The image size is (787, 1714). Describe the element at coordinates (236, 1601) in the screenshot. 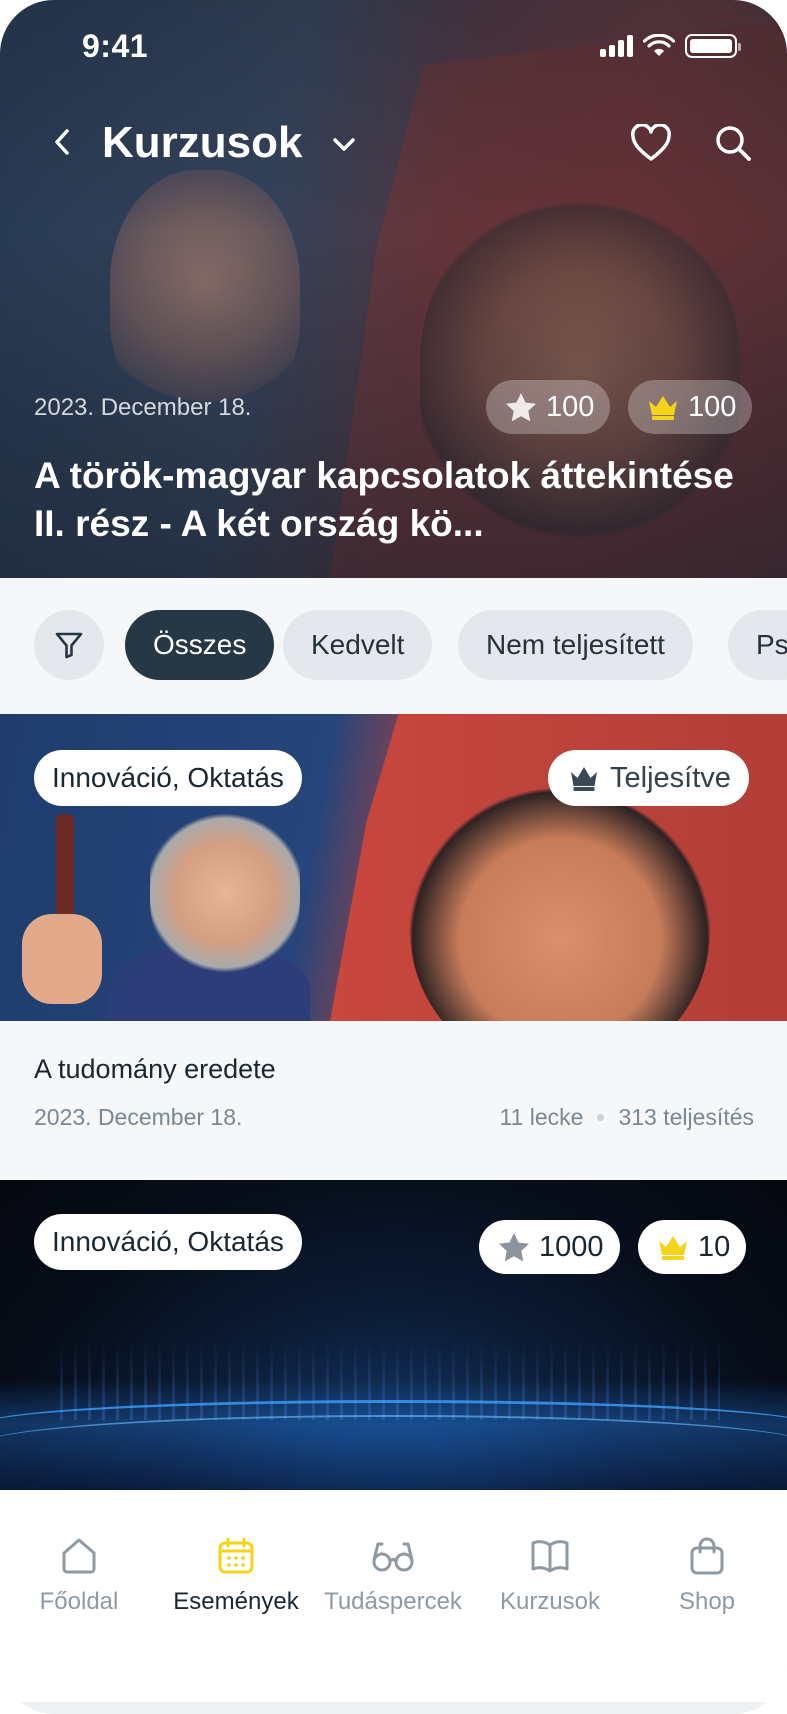

I see `tab-events-label: Események` at that location.